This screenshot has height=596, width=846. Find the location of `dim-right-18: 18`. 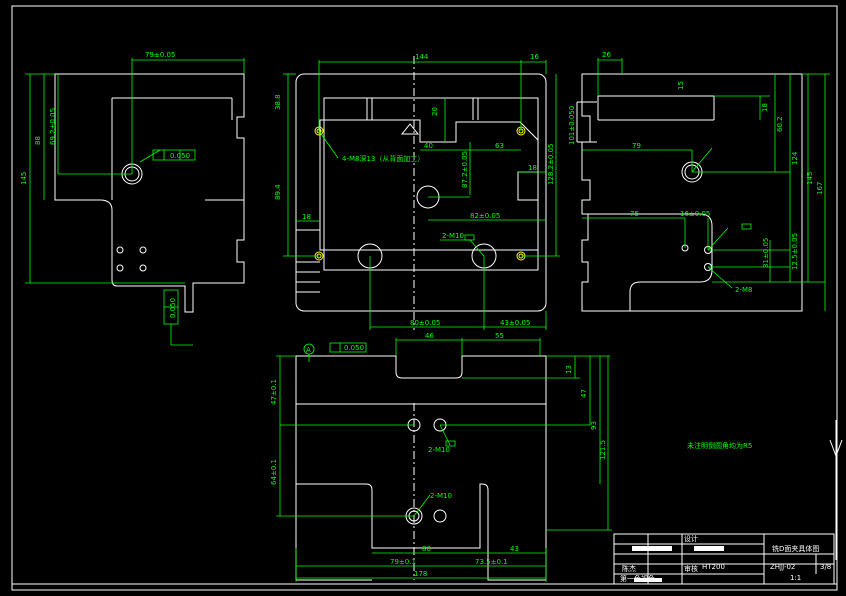

dim-right-18: 18 is located at coordinates (765, 107).